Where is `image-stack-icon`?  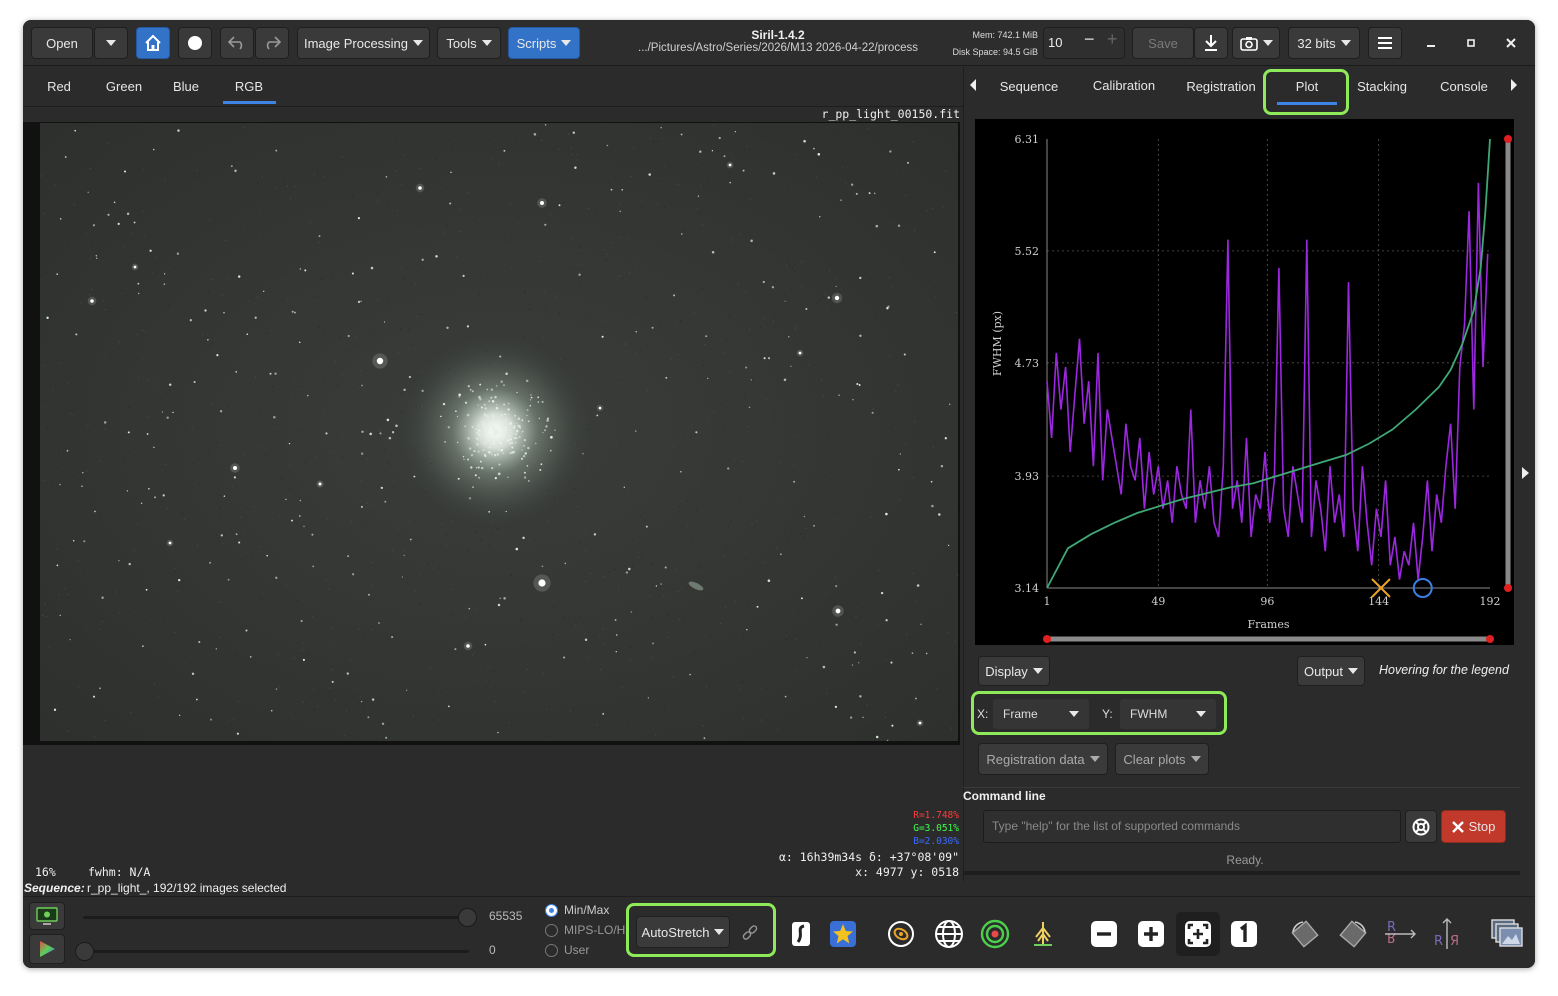
image-stack-icon is located at coordinates (1507, 933).